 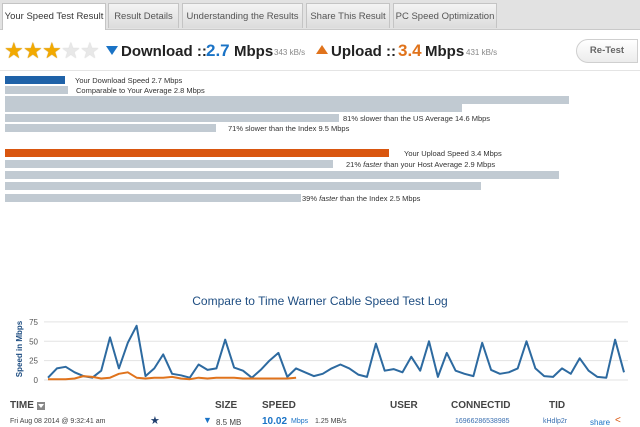 What do you see at coordinates (129, 80) in the screenshot?
I see `download-speed-text: Your Download Speed 2.7 Mbps` at bounding box center [129, 80].